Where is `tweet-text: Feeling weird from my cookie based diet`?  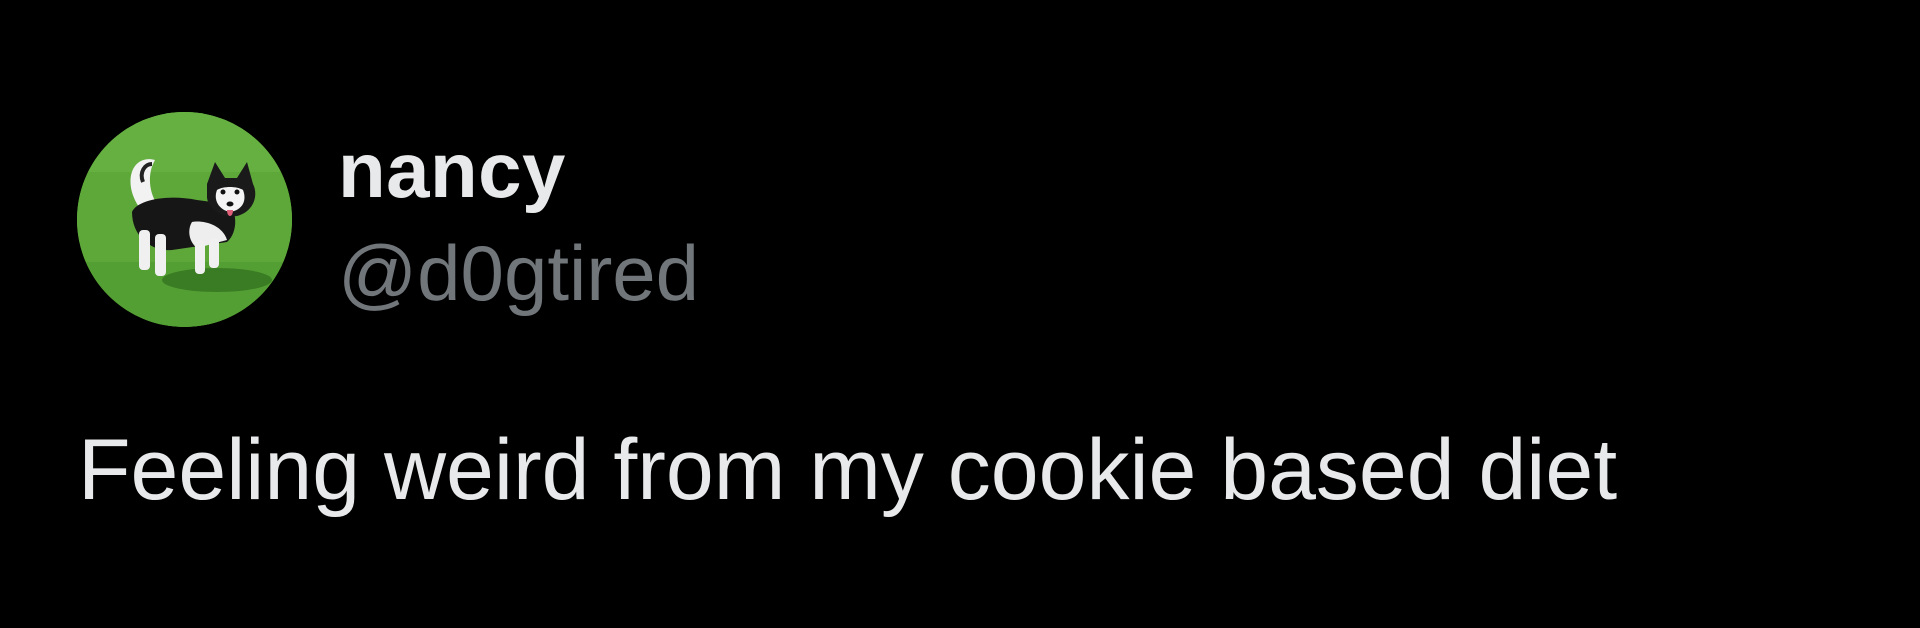
tweet-text: Feeling weird from my cookie based diet is located at coordinates (848, 470).